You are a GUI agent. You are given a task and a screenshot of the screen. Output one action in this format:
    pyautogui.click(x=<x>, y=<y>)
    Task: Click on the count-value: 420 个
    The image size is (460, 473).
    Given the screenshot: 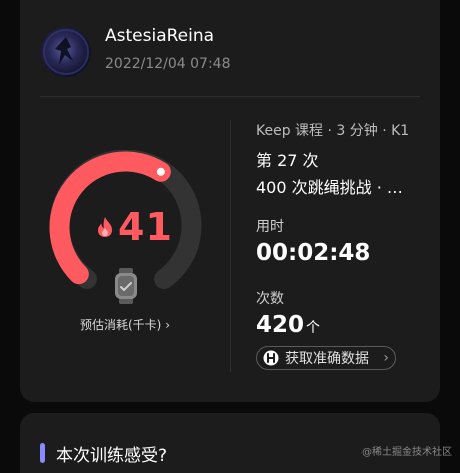 What is the action you would take?
    pyautogui.click(x=288, y=325)
    